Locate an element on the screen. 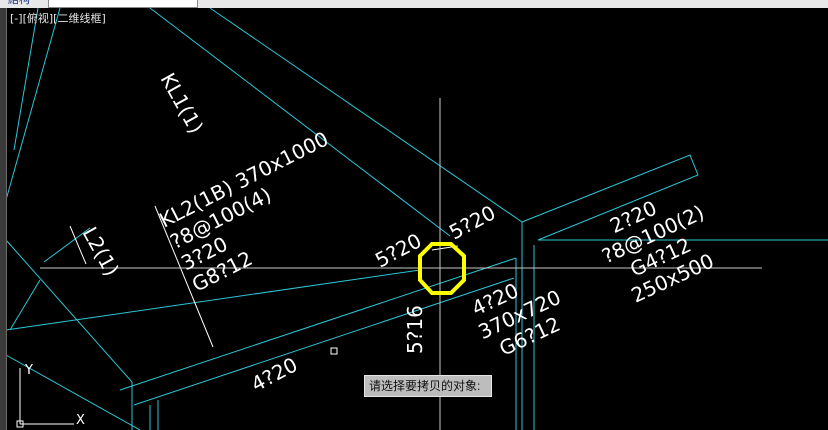 The width and height of the screenshot is (828, 430). viewport-menu-button: [-] is located at coordinates (16, 18).